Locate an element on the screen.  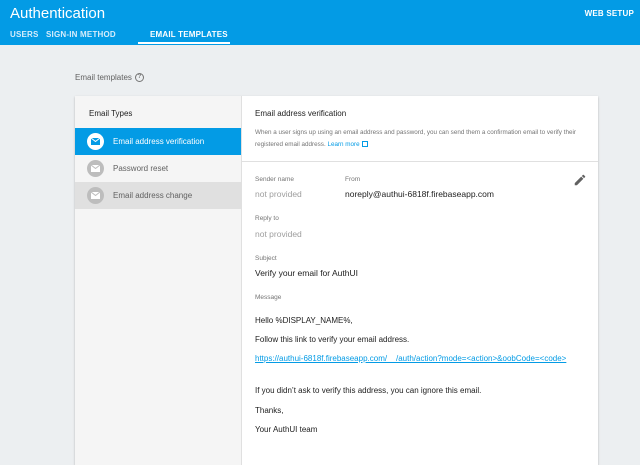
web-setup-button: WEB SETUP is located at coordinates (609, 13).